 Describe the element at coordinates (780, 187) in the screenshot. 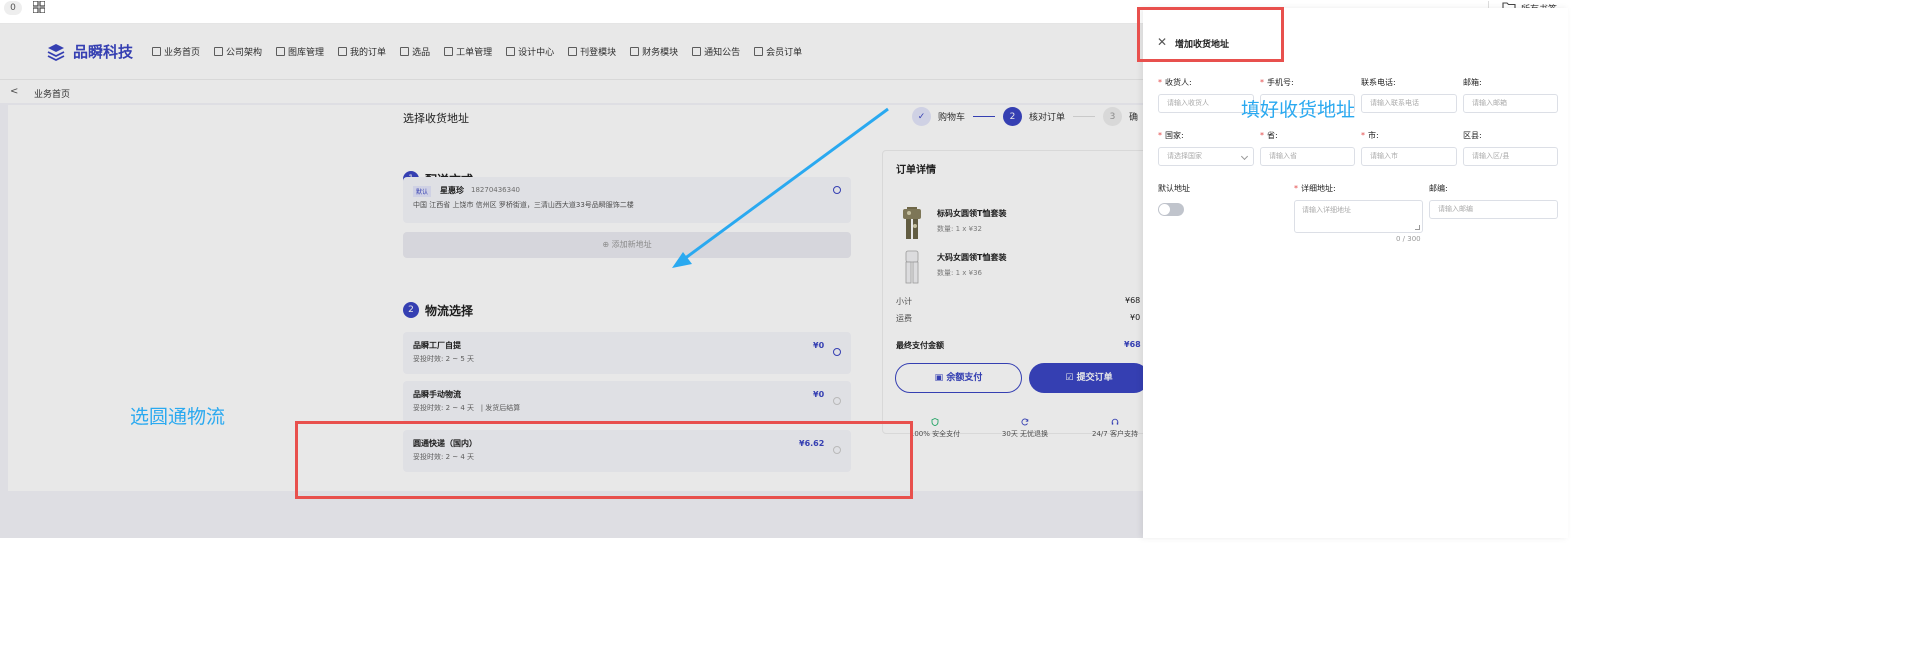

I see `annotation-arrow-icon` at that location.